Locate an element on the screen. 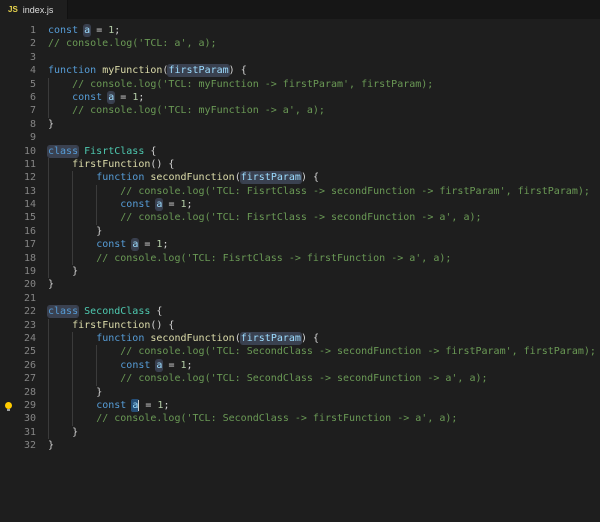 The width and height of the screenshot is (600, 522). line-number: 26 is located at coordinates (18, 365).